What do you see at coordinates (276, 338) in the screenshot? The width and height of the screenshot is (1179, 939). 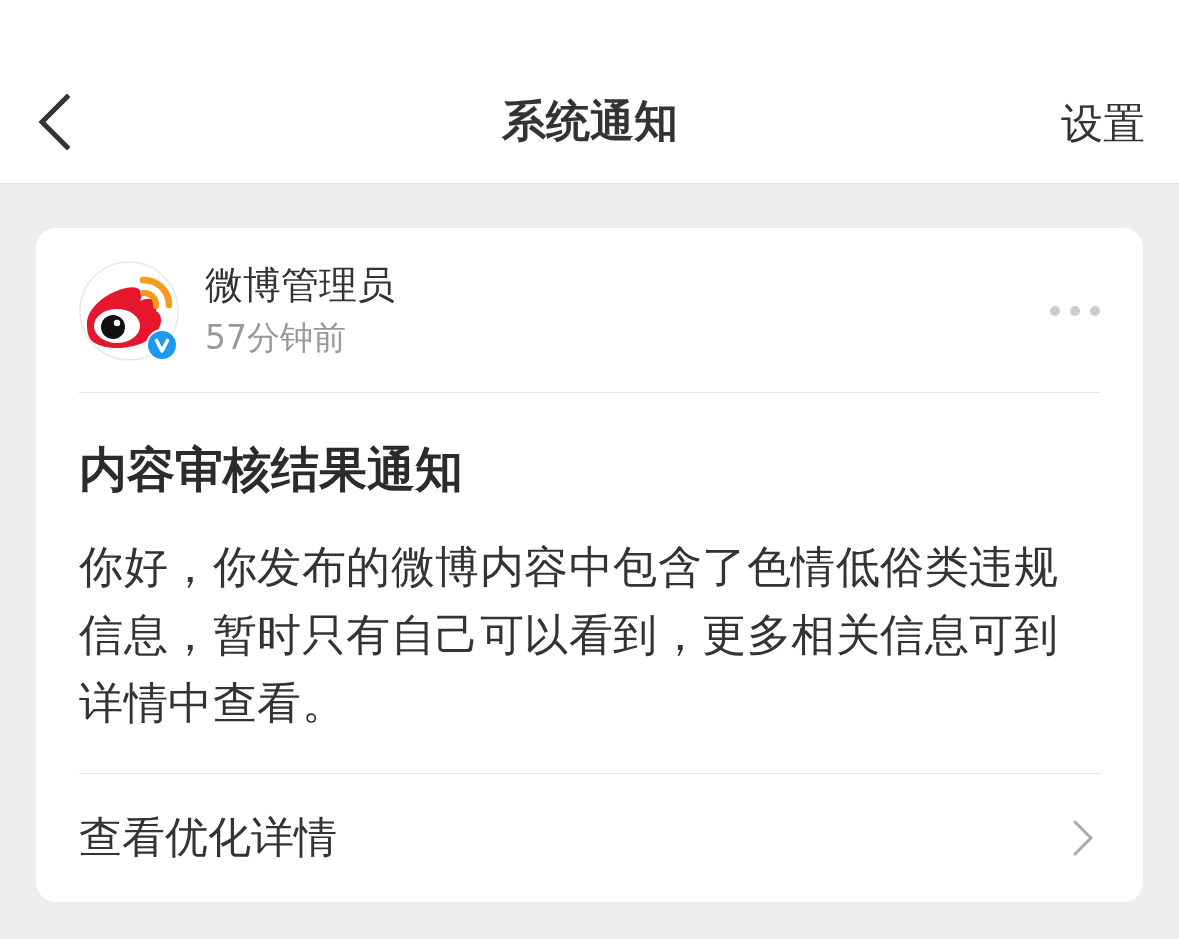 I see `post-time: 57分钟前` at bounding box center [276, 338].